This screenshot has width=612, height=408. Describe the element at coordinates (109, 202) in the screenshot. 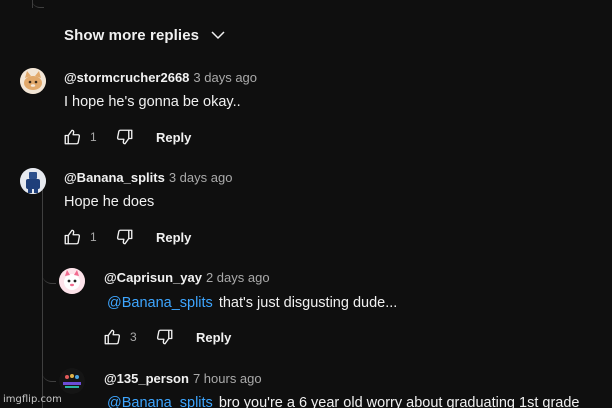

I see `comment-text: Hope he does` at that location.